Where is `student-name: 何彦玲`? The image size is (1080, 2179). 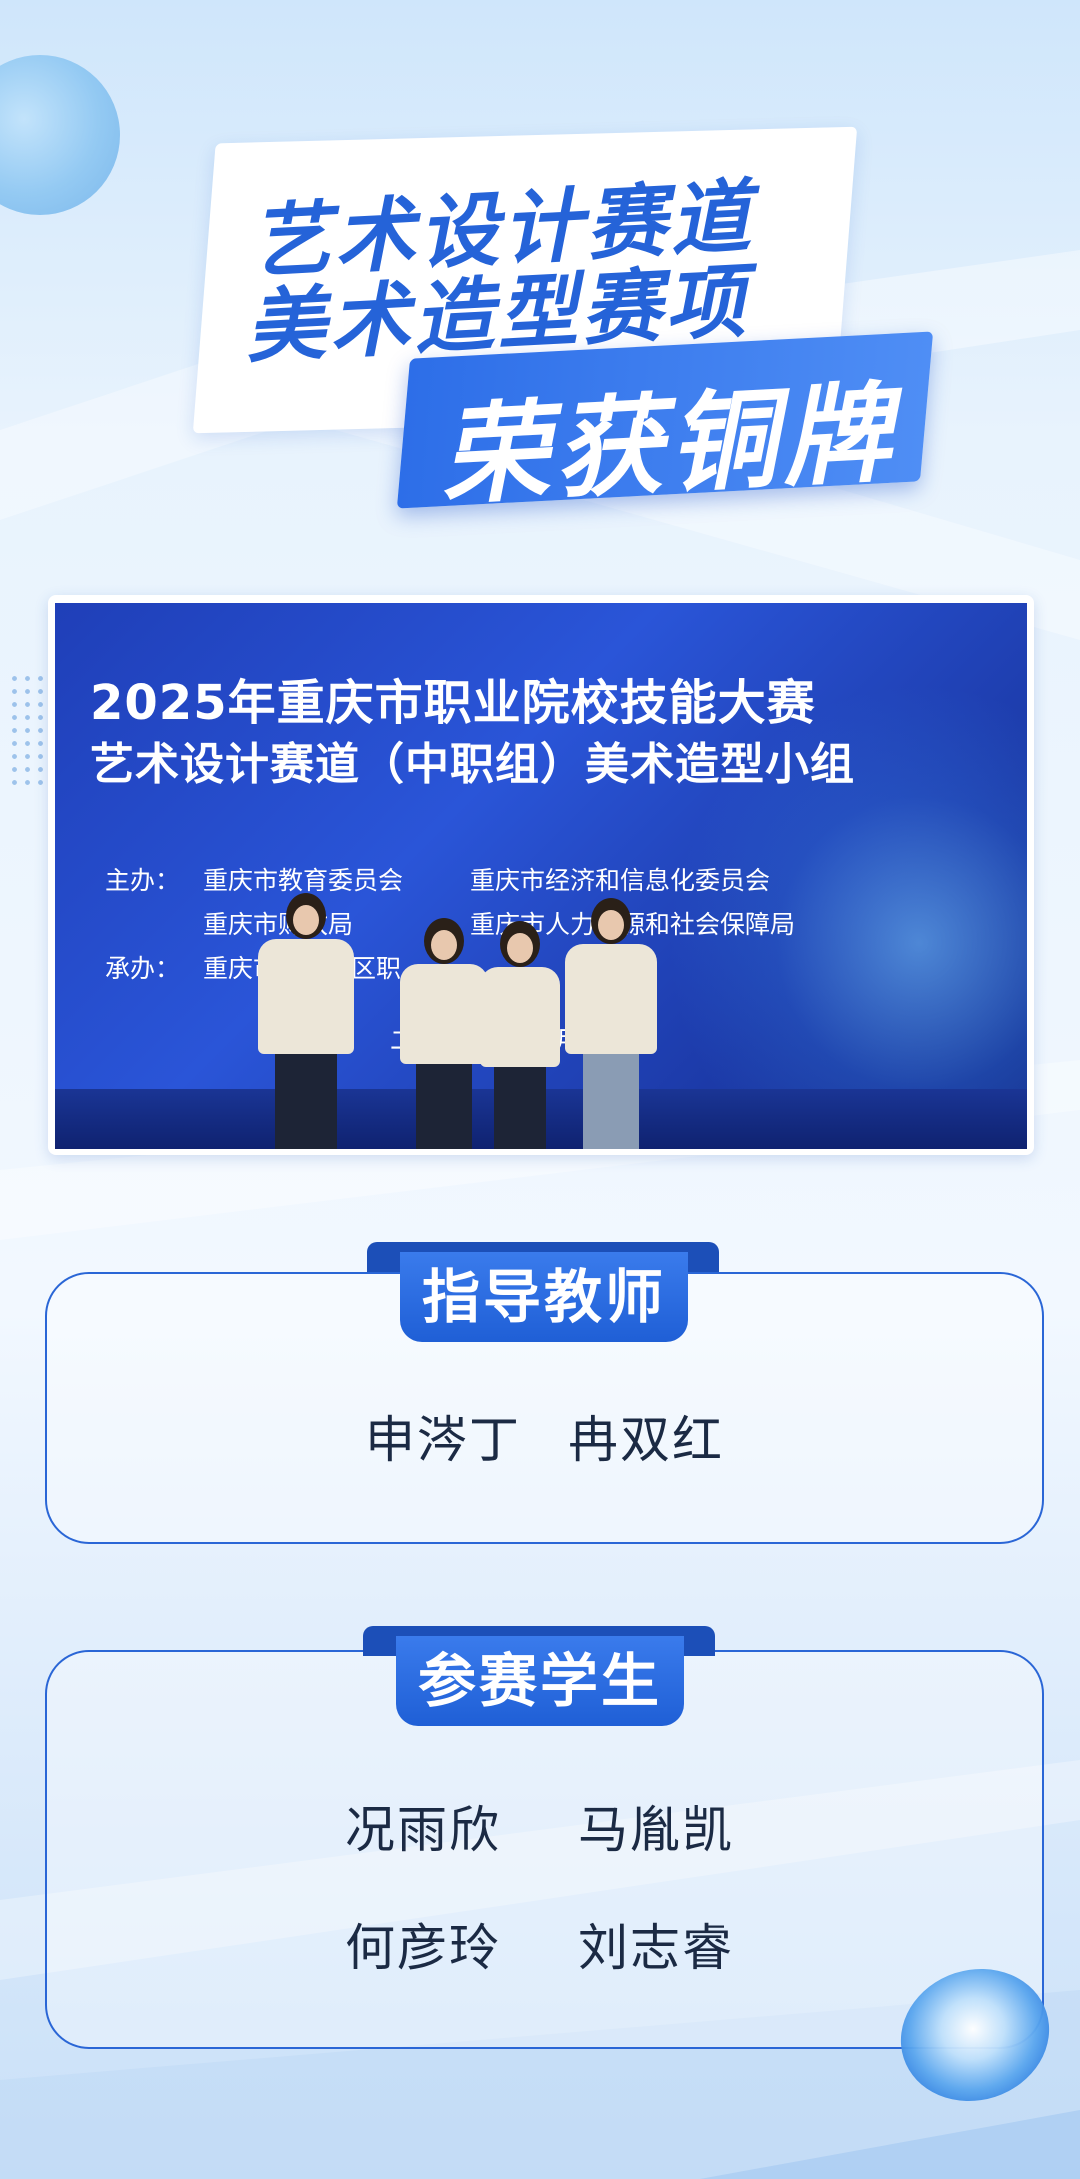 student-name: 何彦玲 is located at coordinates (423, 1948).